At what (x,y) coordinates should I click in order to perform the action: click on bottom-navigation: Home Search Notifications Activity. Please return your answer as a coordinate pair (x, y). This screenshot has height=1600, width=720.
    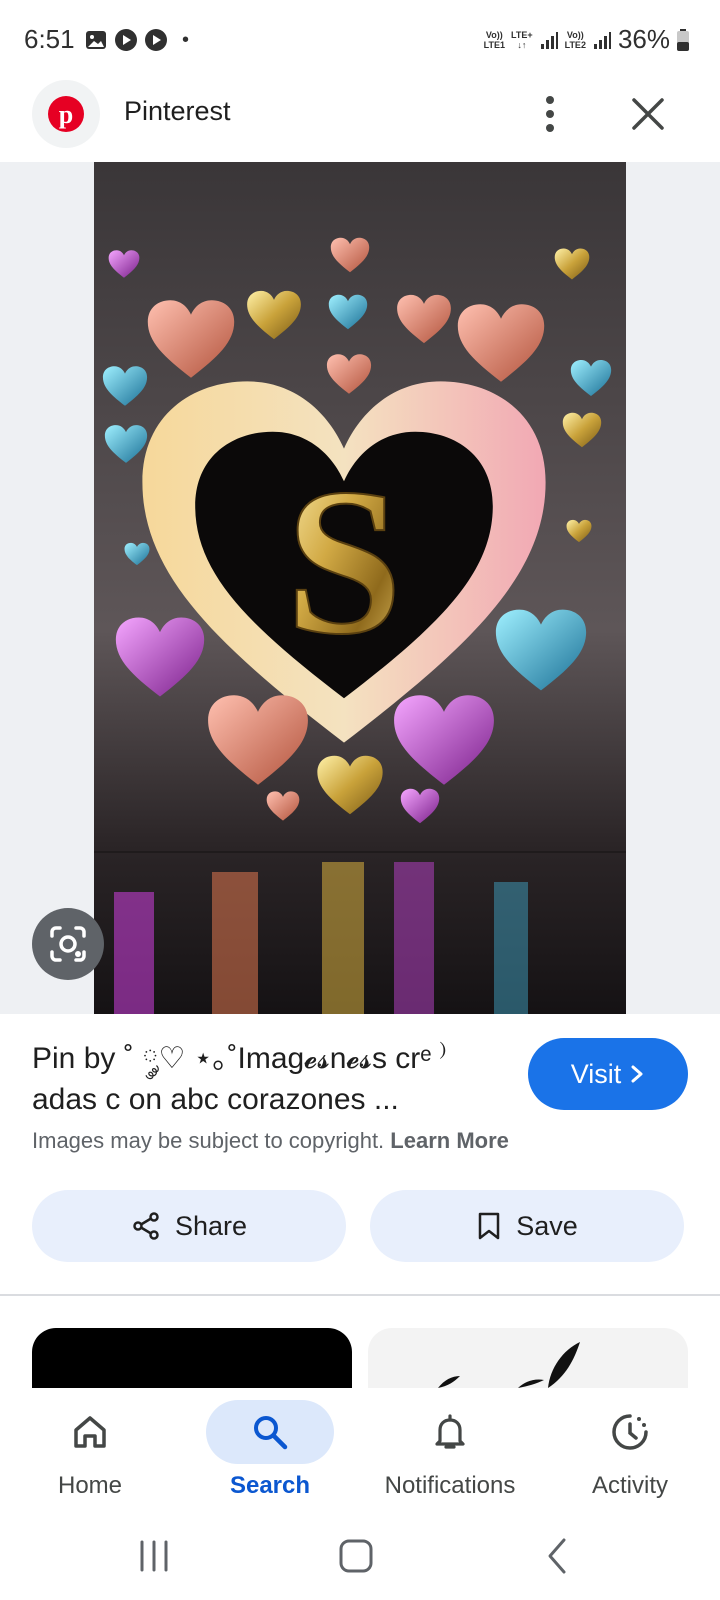
    Looking at the image, I should click on (360, 1452).